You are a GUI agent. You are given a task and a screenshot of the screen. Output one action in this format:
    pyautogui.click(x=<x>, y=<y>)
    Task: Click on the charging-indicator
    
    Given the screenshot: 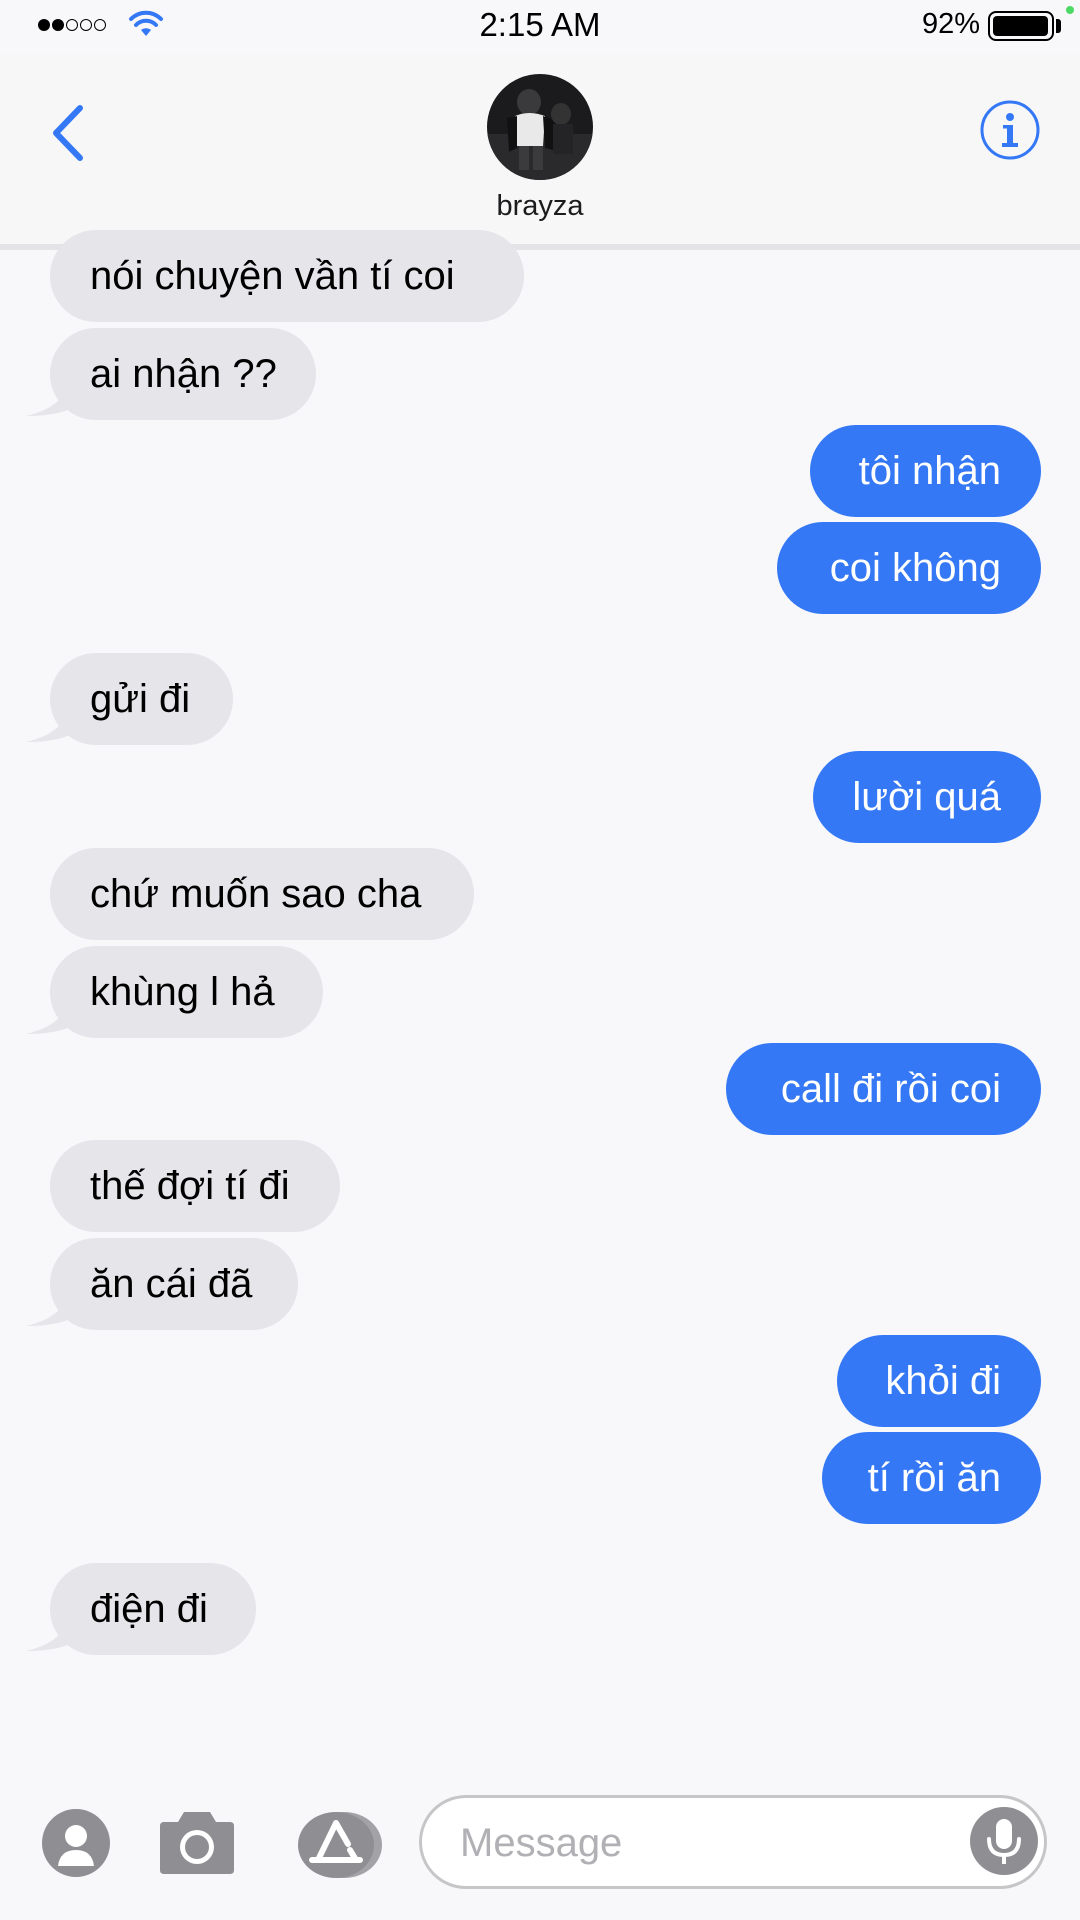 What is the action you would take?
    pyautogui.click(x=1070, y=10)
    